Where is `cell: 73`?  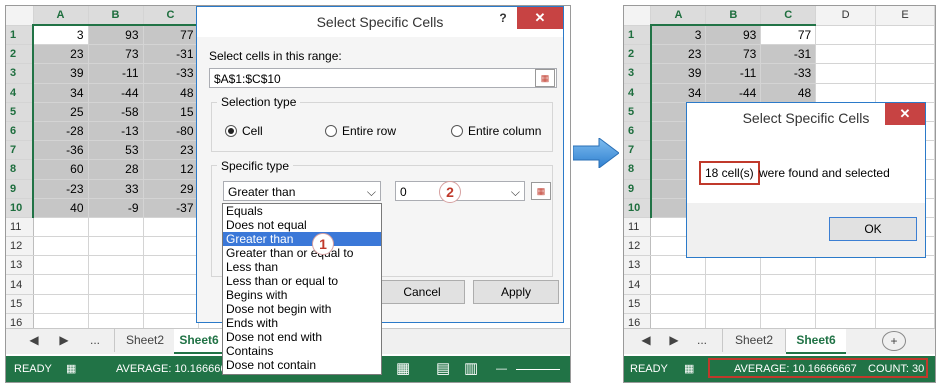
cell: 73 is located at coordinates (116, 54).